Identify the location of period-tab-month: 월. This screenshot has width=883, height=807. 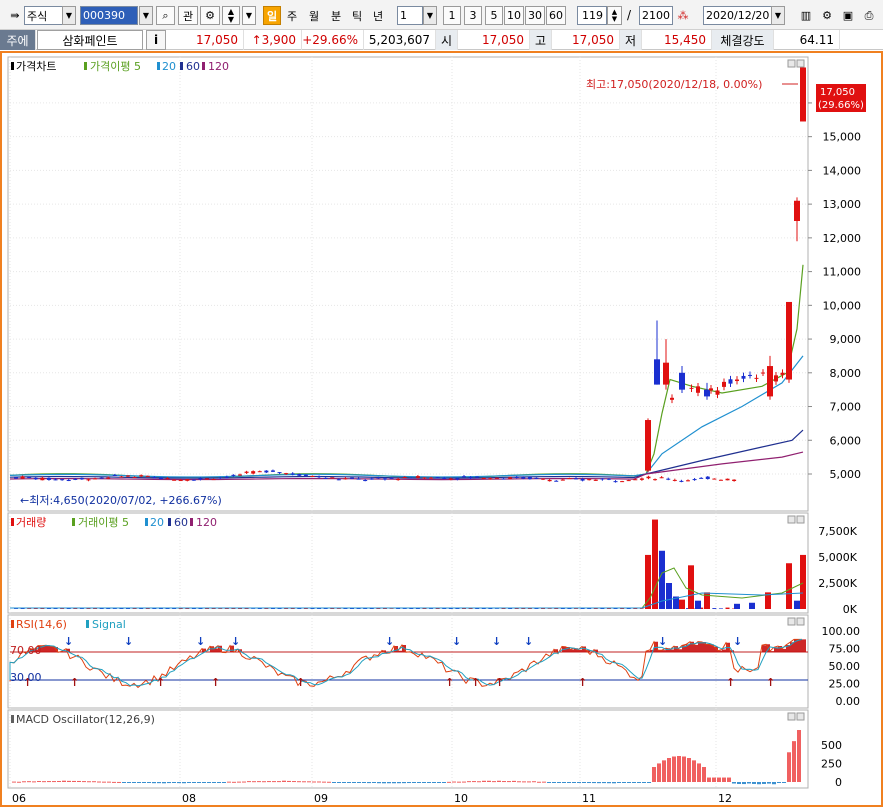
(314, 15).